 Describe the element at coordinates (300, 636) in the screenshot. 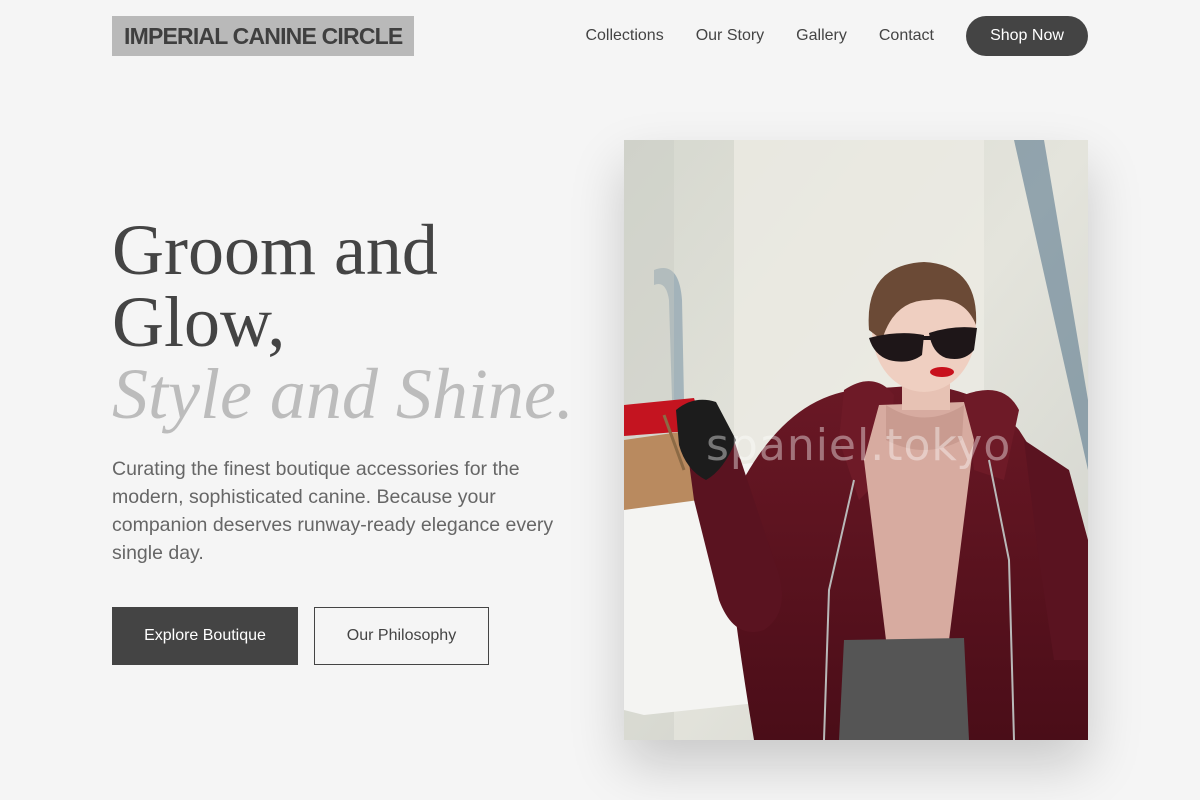

I see `hero-actions: Explore Boutique Our Philosophy` at that location.